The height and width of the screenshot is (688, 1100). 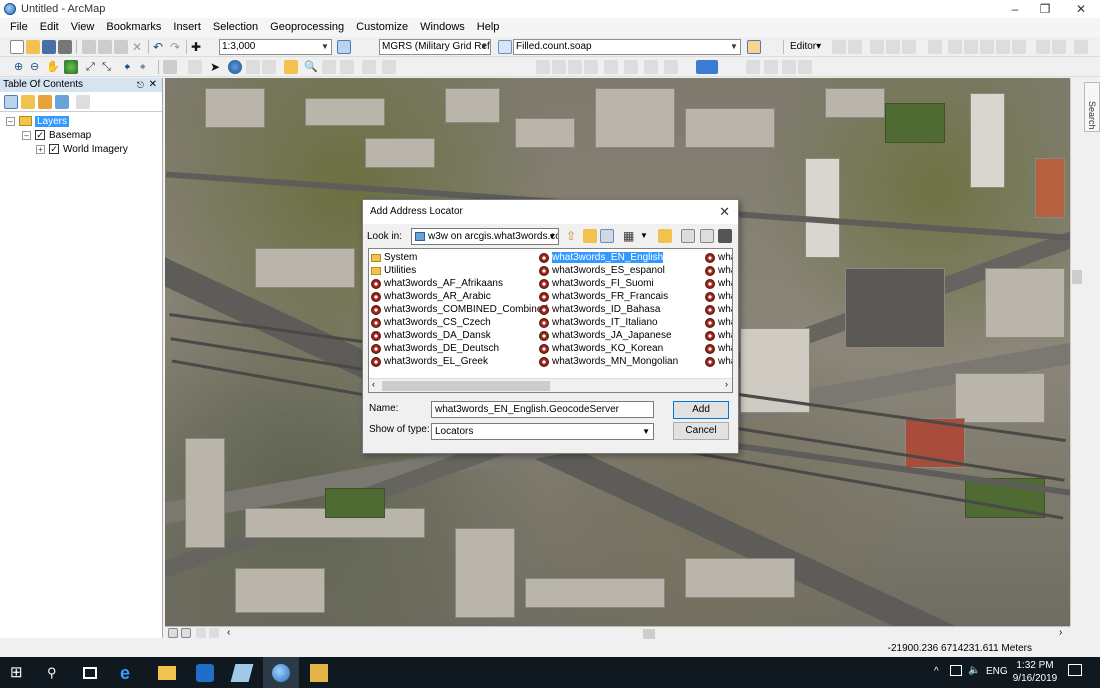 What do you see at coordinates (281, 673) in the screenshot?
I see `arcmap-taskbar-icon` at bounding box center [281, 673].